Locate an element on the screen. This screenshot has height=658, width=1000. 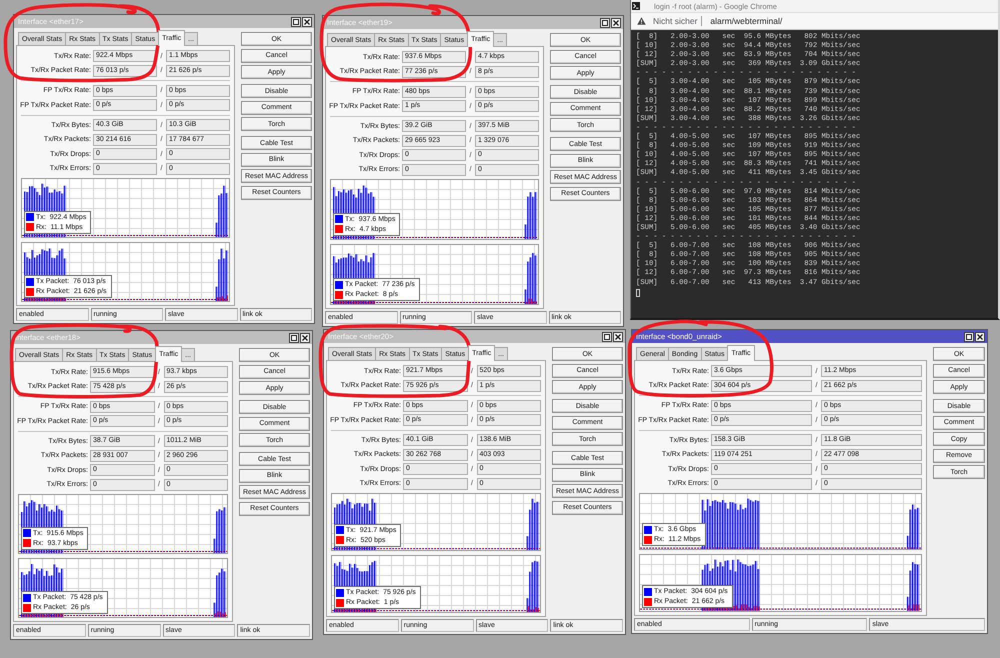
security-label: Nicht sicher is located at coordinates (675, 21).